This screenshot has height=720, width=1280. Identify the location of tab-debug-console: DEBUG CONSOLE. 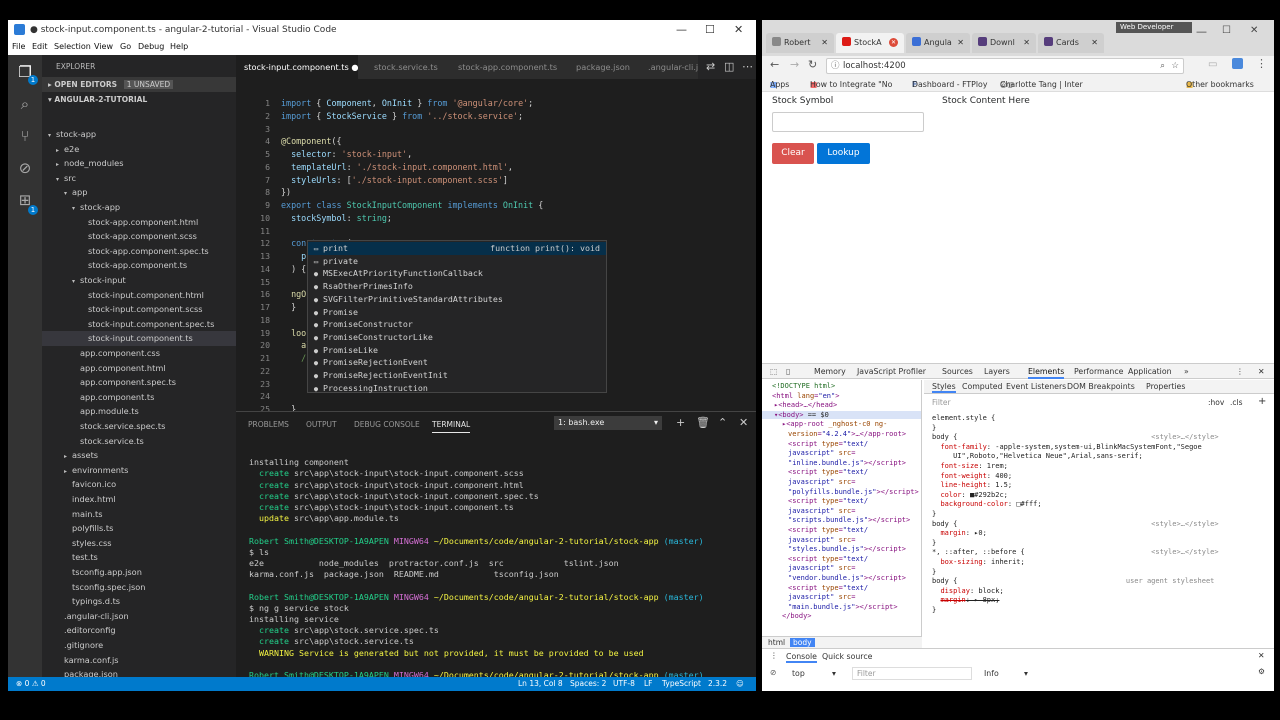
(387, 424).